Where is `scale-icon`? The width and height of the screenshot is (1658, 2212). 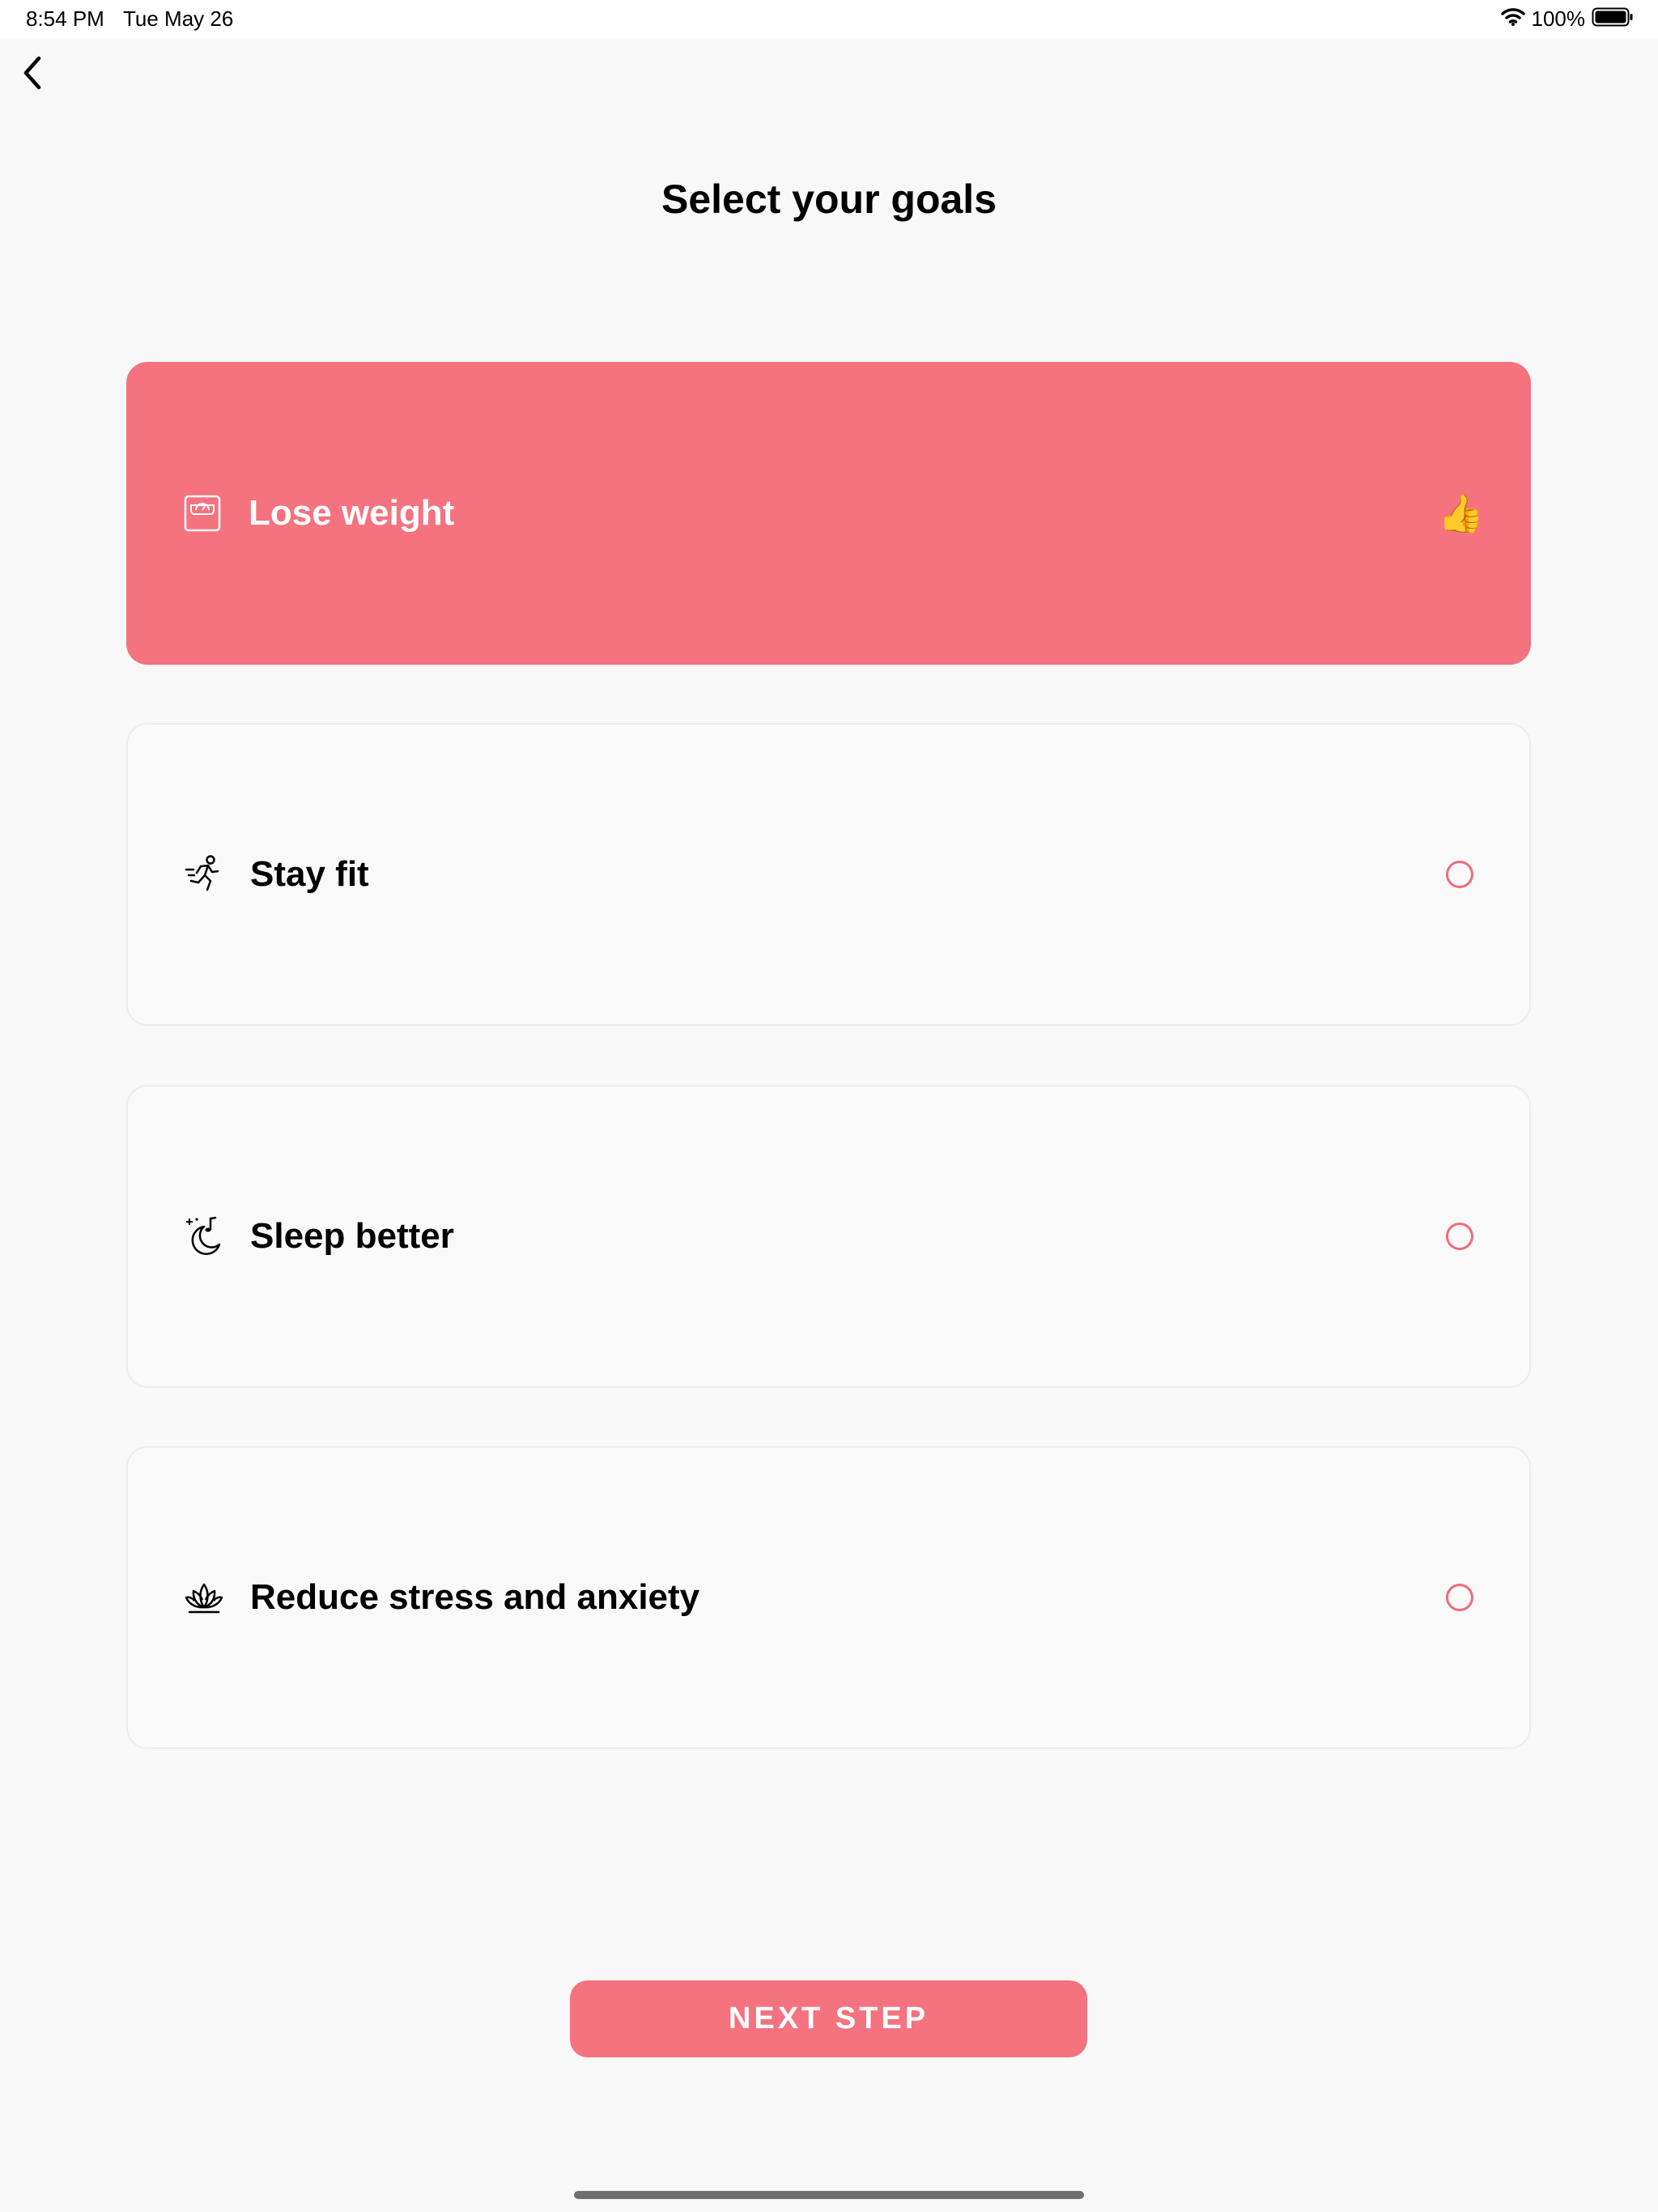 scale-icon is located at coordinates (202, 514).